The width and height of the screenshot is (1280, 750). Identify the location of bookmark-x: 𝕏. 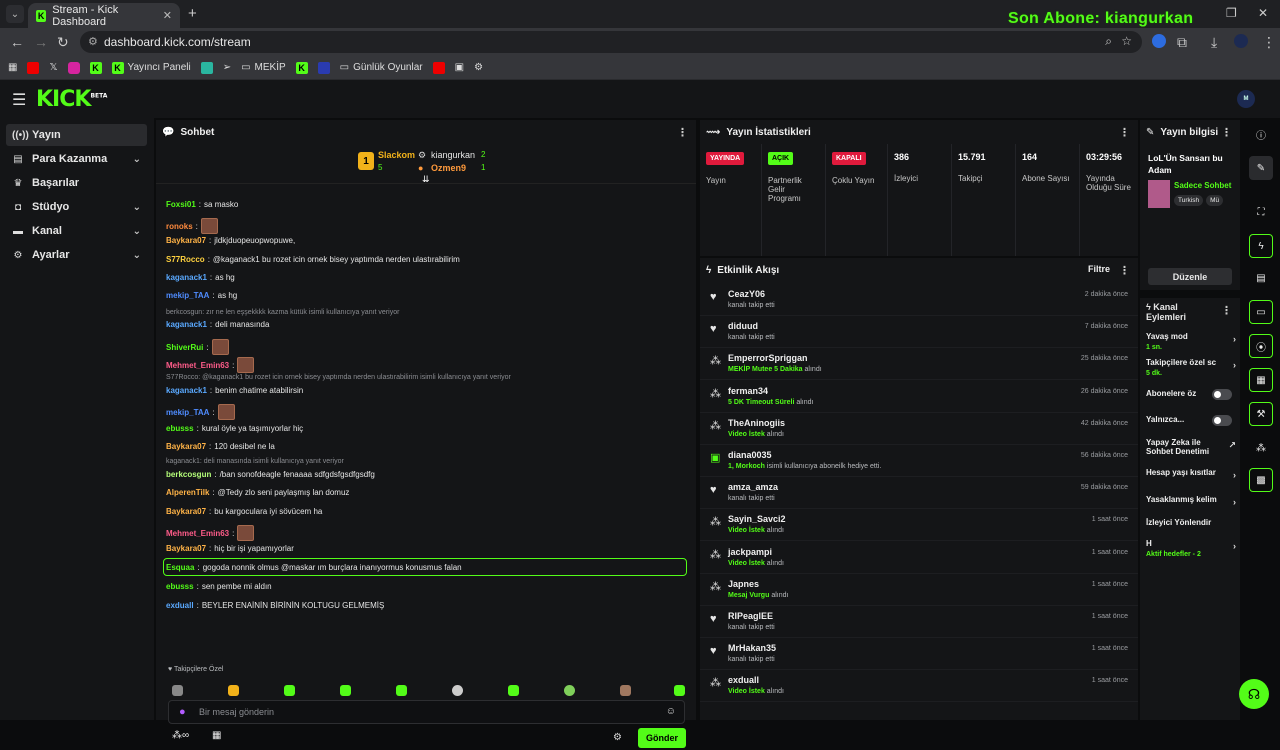
(53, 67).